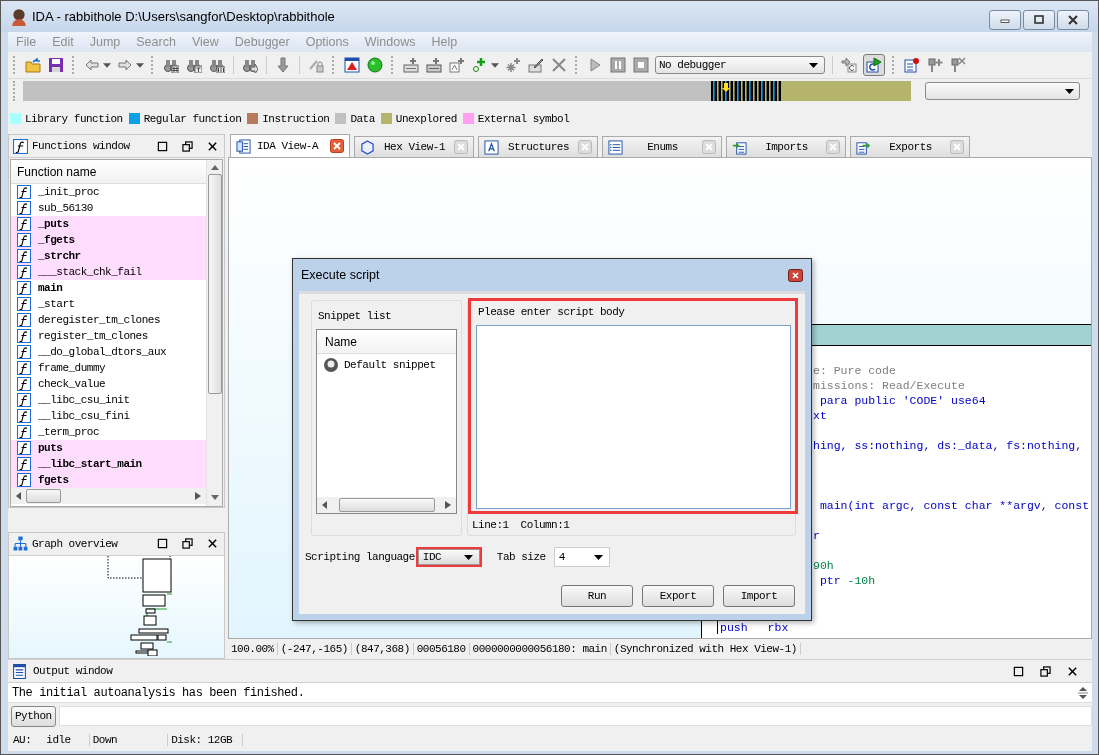 This screenshot has height=755, width=1099. What do you see at coordinates (108, 480) in the screenshot?
I see `function-row: fgets` at bounding box center [108, 480].